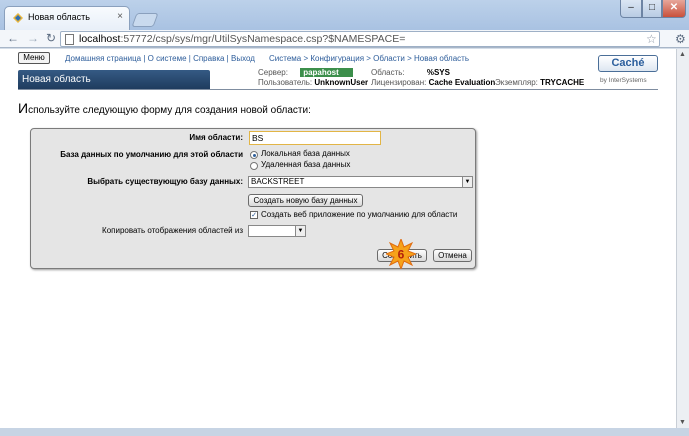  I want to click on cache-logo-button: Caché, so click(628, 63).